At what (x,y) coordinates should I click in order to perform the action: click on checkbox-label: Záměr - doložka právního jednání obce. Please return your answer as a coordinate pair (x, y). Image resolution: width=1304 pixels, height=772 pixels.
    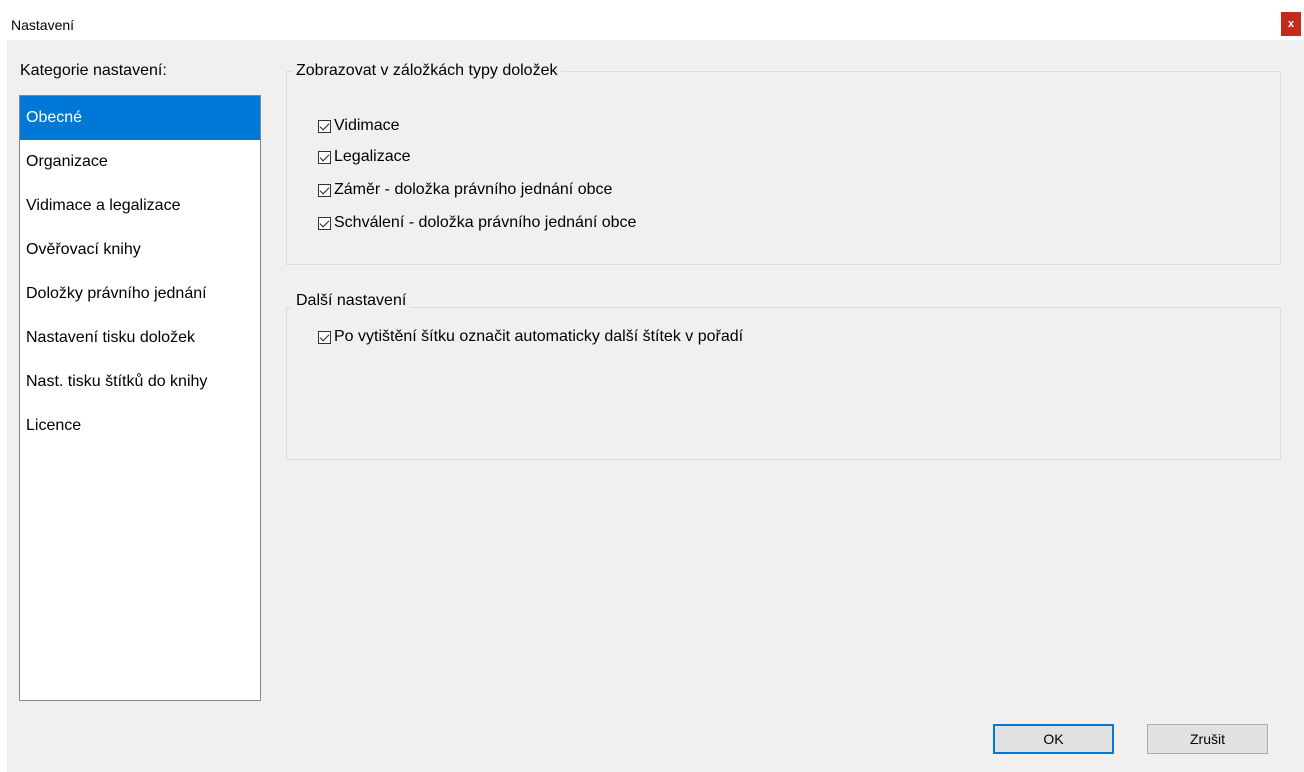
    Looking at the image, I should click on (473, 189).